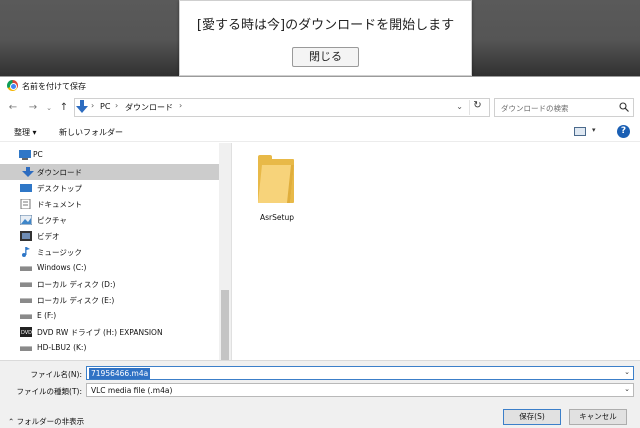  I want to click on nav-item-downloads: ダウンロード, so click(109, 172).